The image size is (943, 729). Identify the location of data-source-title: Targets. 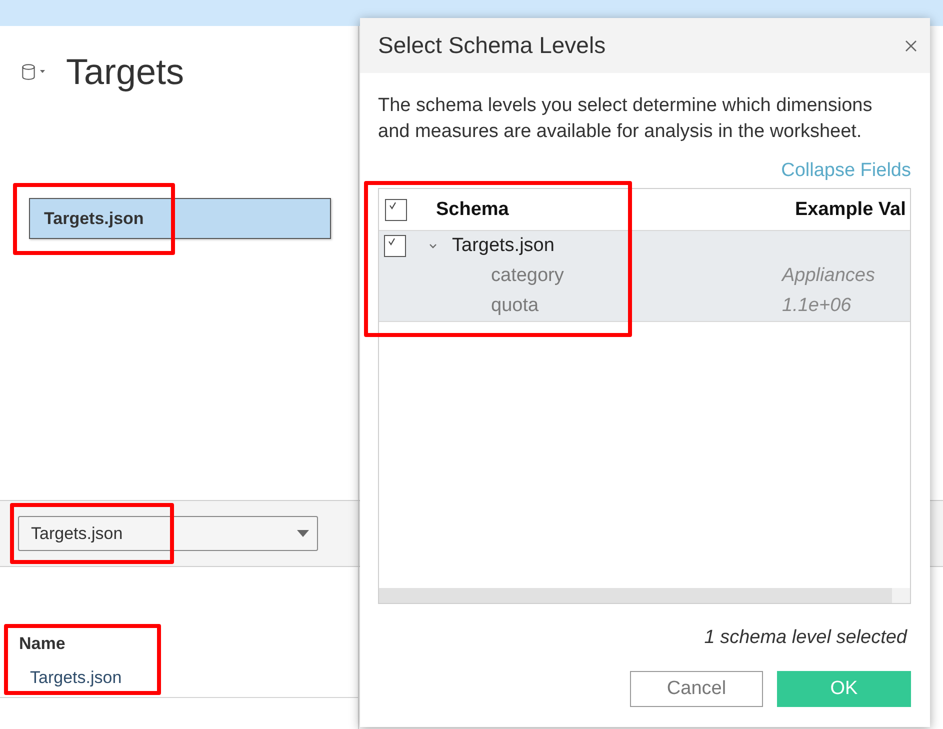
(125, 72).